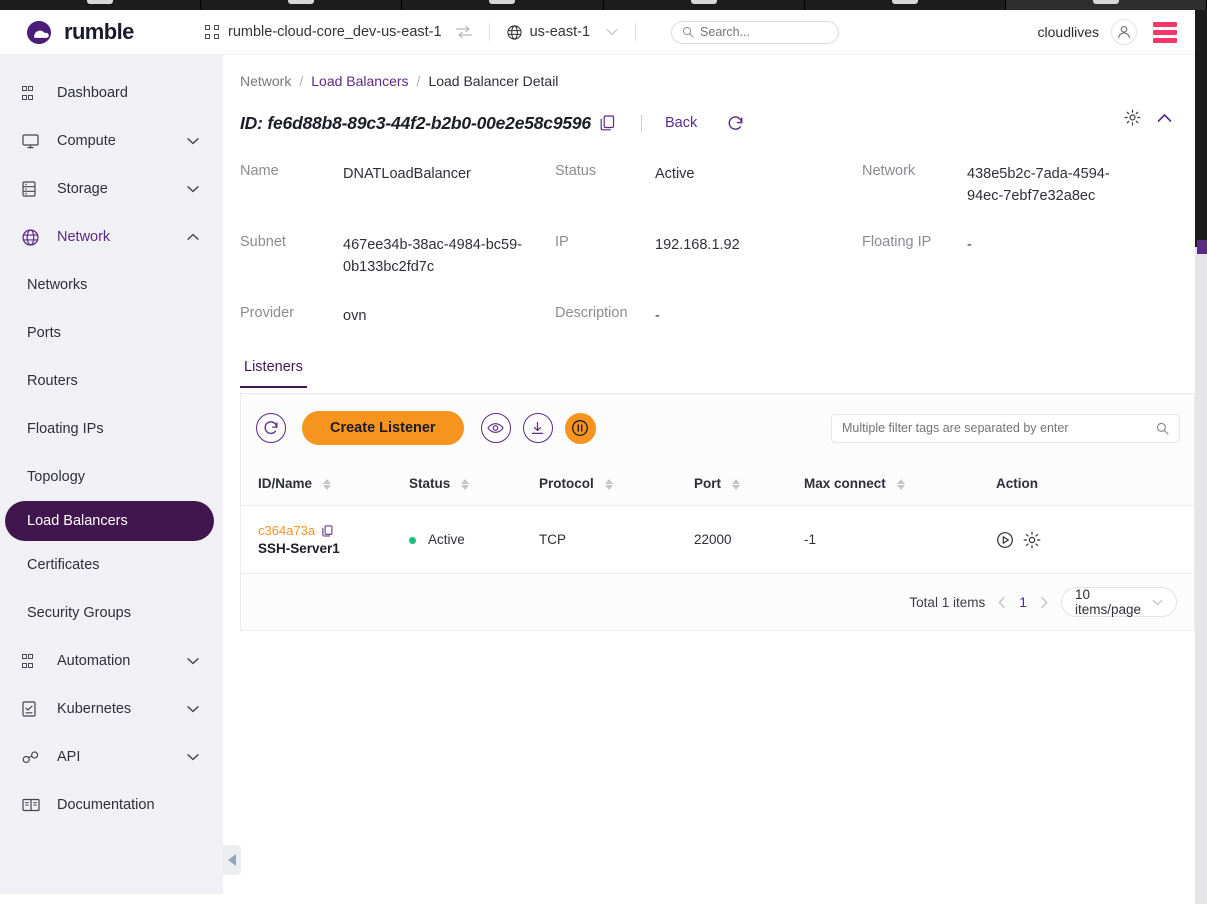  I want to click on breadcrumb-root: Network, so click(265, 81).